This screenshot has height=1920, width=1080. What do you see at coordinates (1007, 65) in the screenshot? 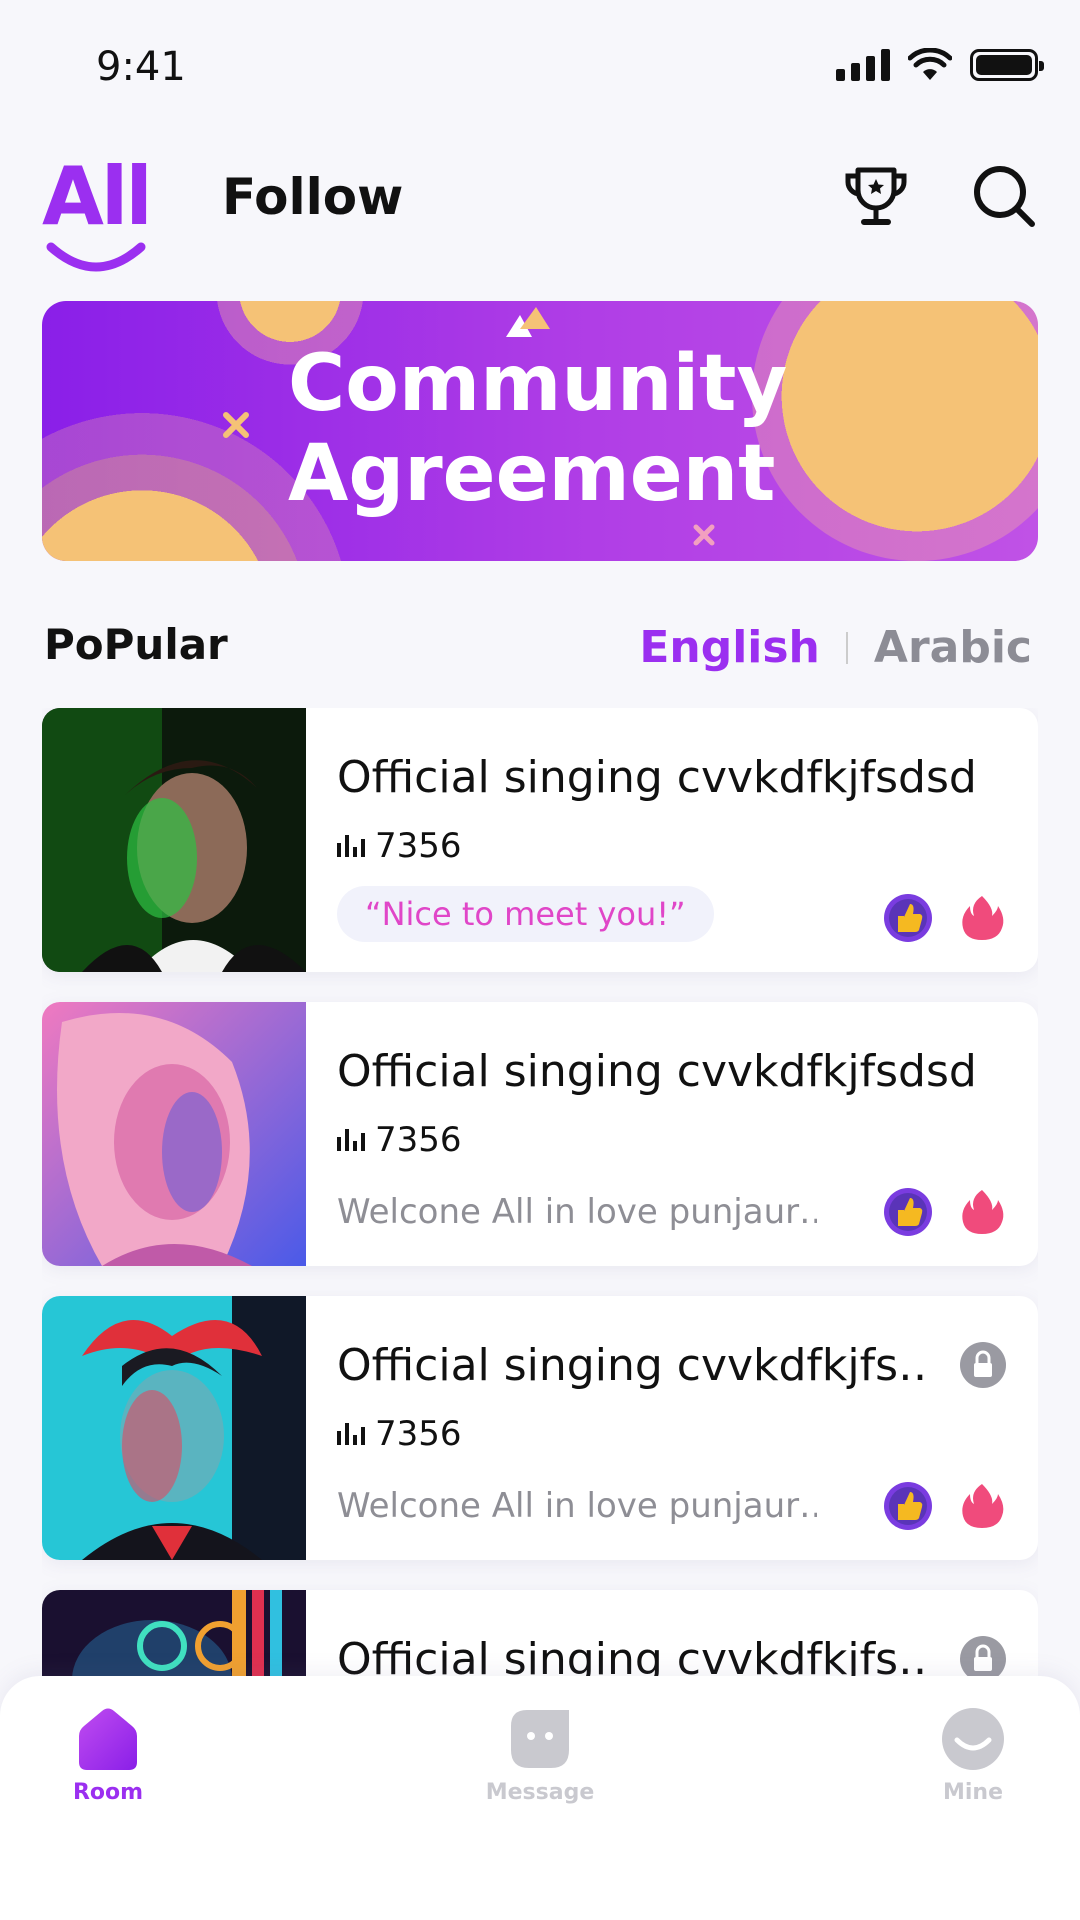
I see `battery-icon` at bounding box center [1007, 65].